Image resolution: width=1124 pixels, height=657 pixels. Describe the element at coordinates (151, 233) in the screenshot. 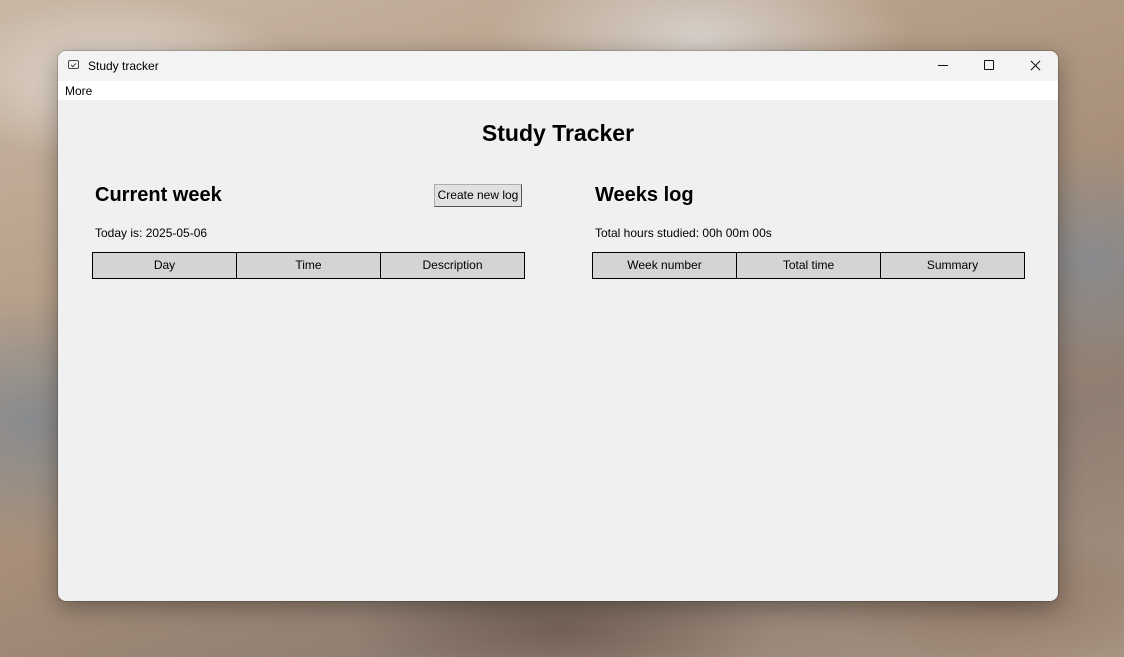

I see `today-date-label: Today is: 2025-05-06` at that location.